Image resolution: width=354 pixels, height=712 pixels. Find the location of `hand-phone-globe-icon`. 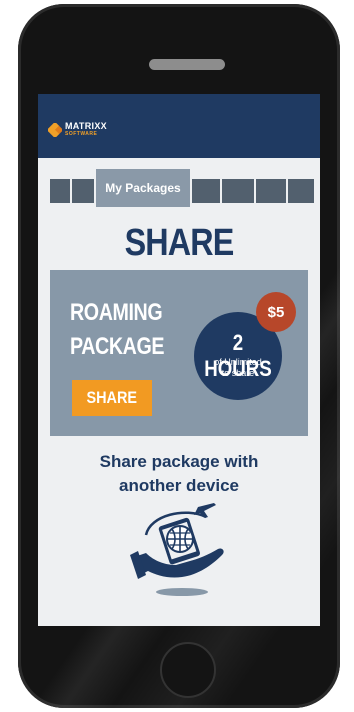

hand-phone-globe-icon is located at coordinates (177, 549).